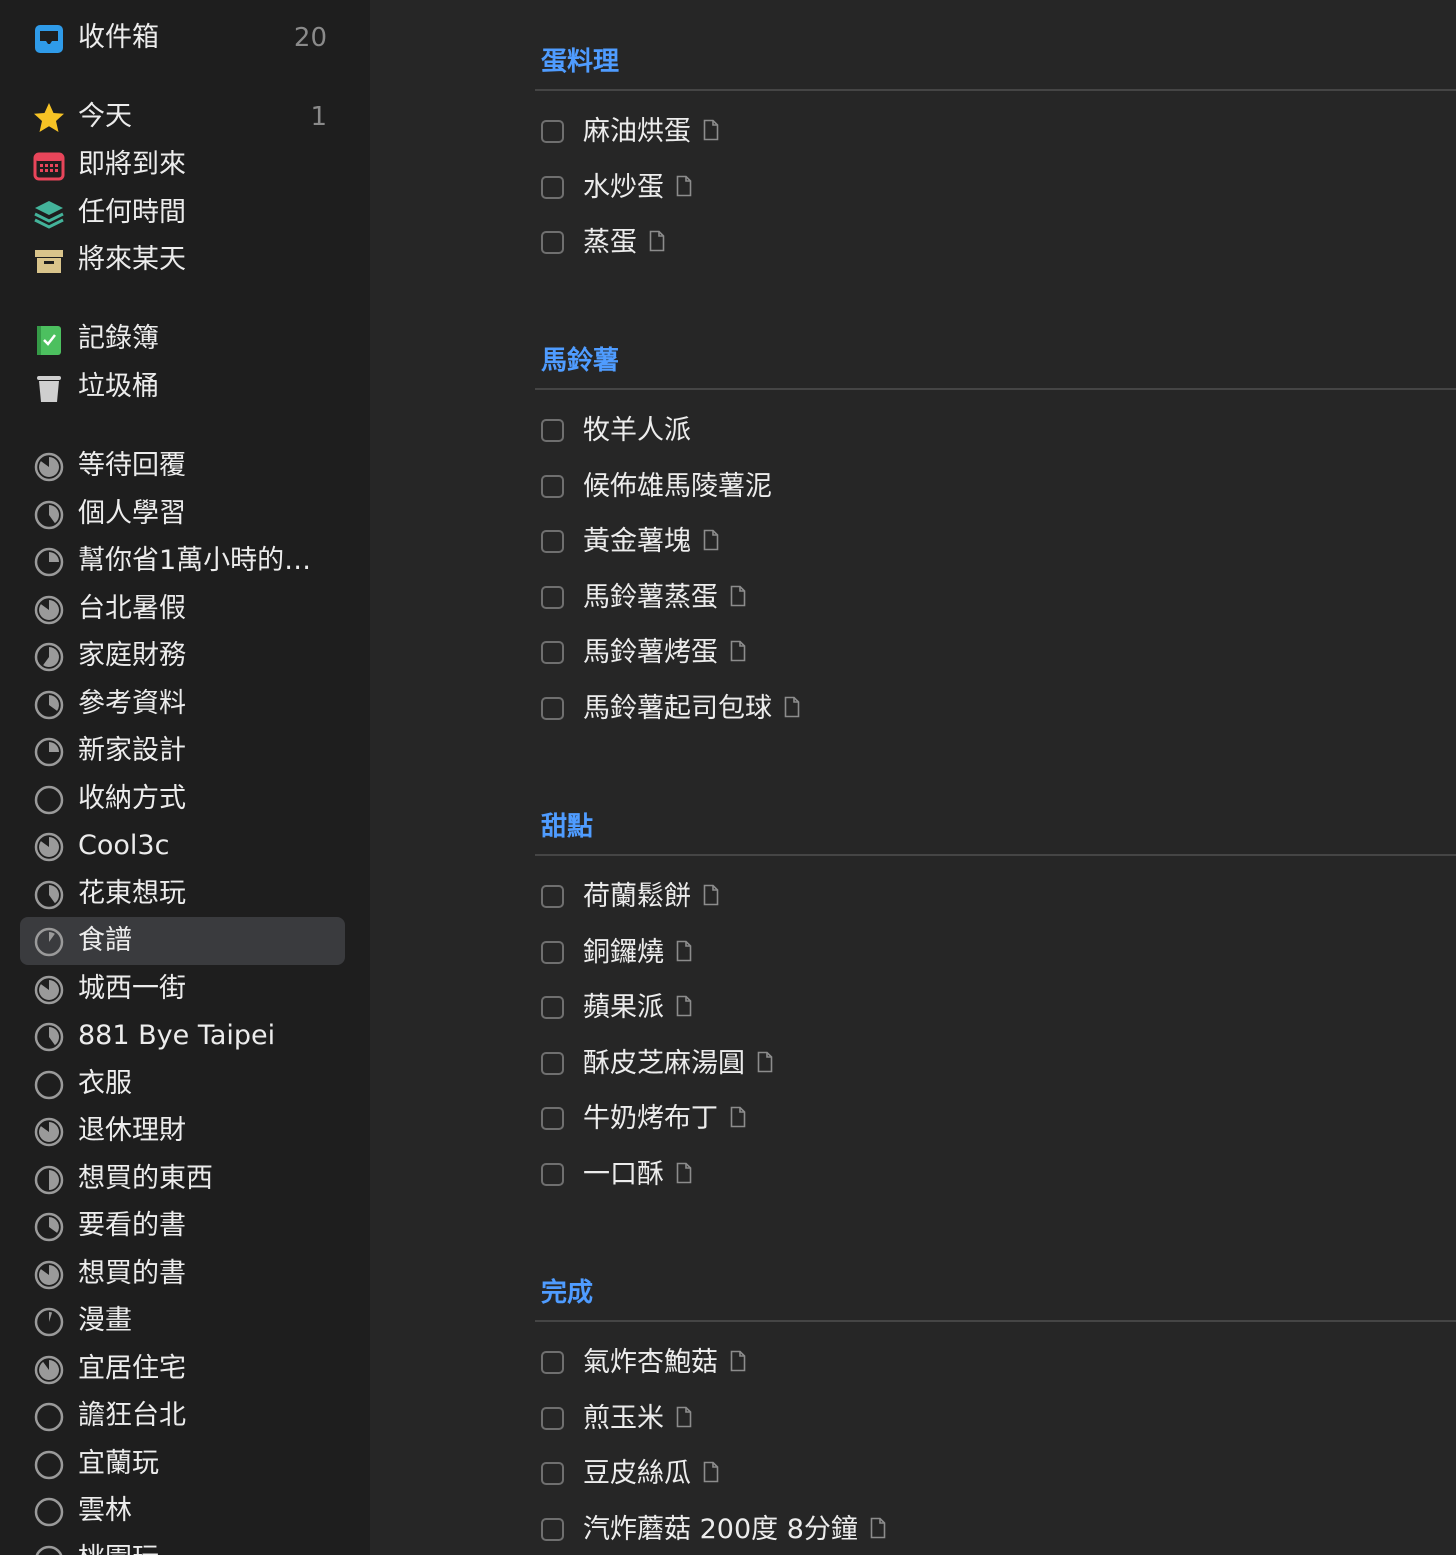 This screenshot has height=1555, width=1456. I want to click on sidebar-item-label: 想買的書, so click(132, 1273).